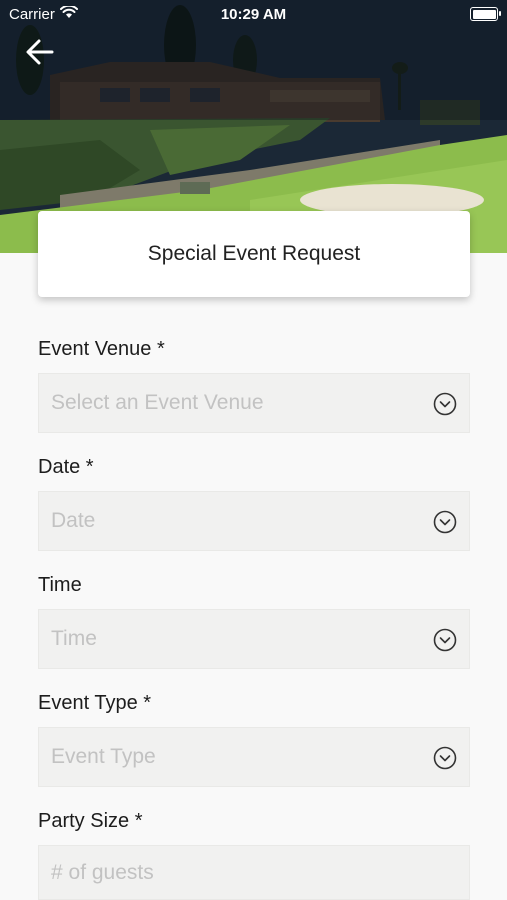 Image resolution: width=507 pixels, height=900 pixels. What do you see at coordinates (95, 703) in the screenshot?
I see `event-type-label: Event Type *` at bounding box center [95, 703].